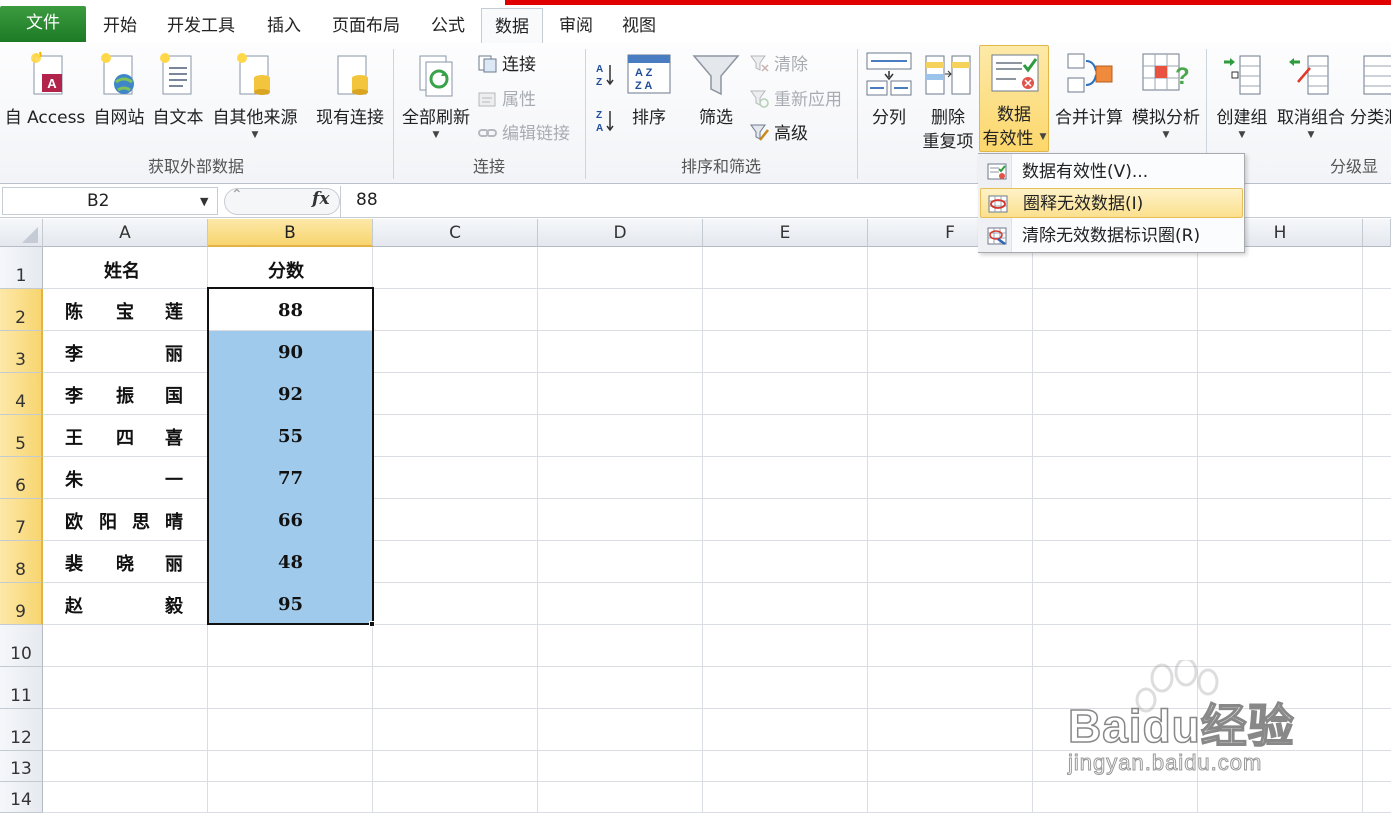 The width and height of the screenshot is (1391, 813). What do you see at coordinates (204, 201) in the screenshot?
I see `name-box-dropdown-icon: ▼` at bounding box center [204, 201].